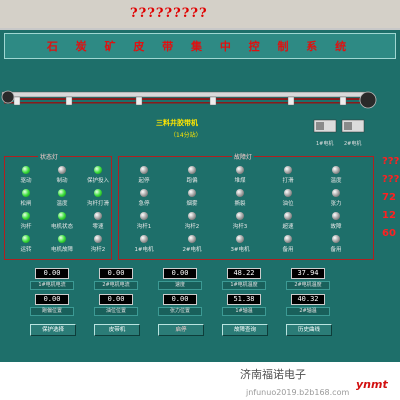  I want to click on fault-lamp: 沟杆1, so click(144, 224).